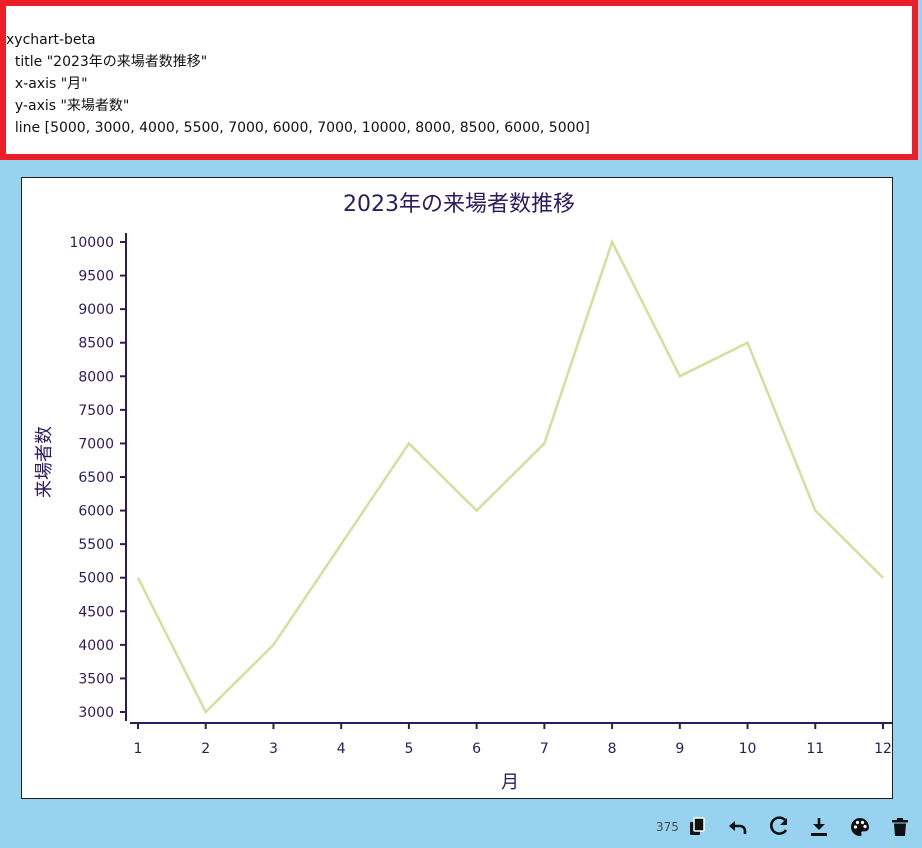 This screenshot has height=848, width=922. I want to click on x-tick-label: 4, so click(341, 749).